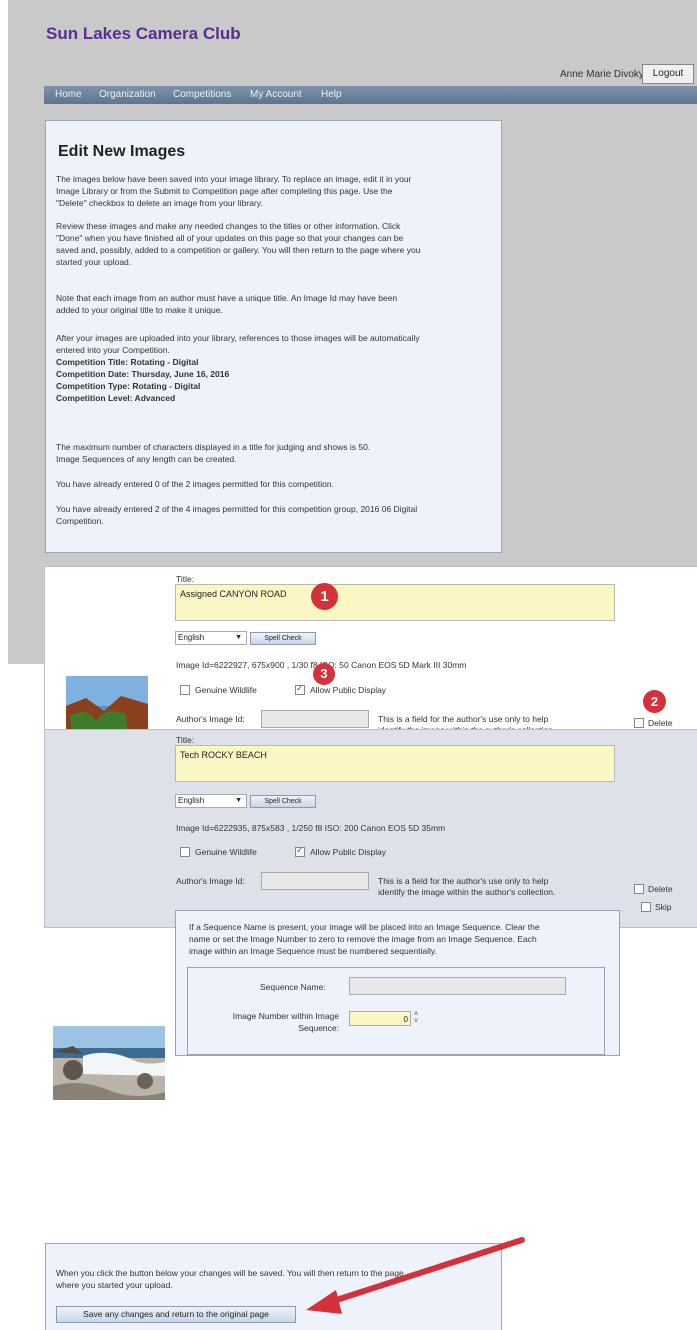 The image size is (697, 1330). What do you see at coordinates (109, 1063) in the screenshot?
I see `image-thumbnail-rocky-beach` at bounding box center [109, 1063].